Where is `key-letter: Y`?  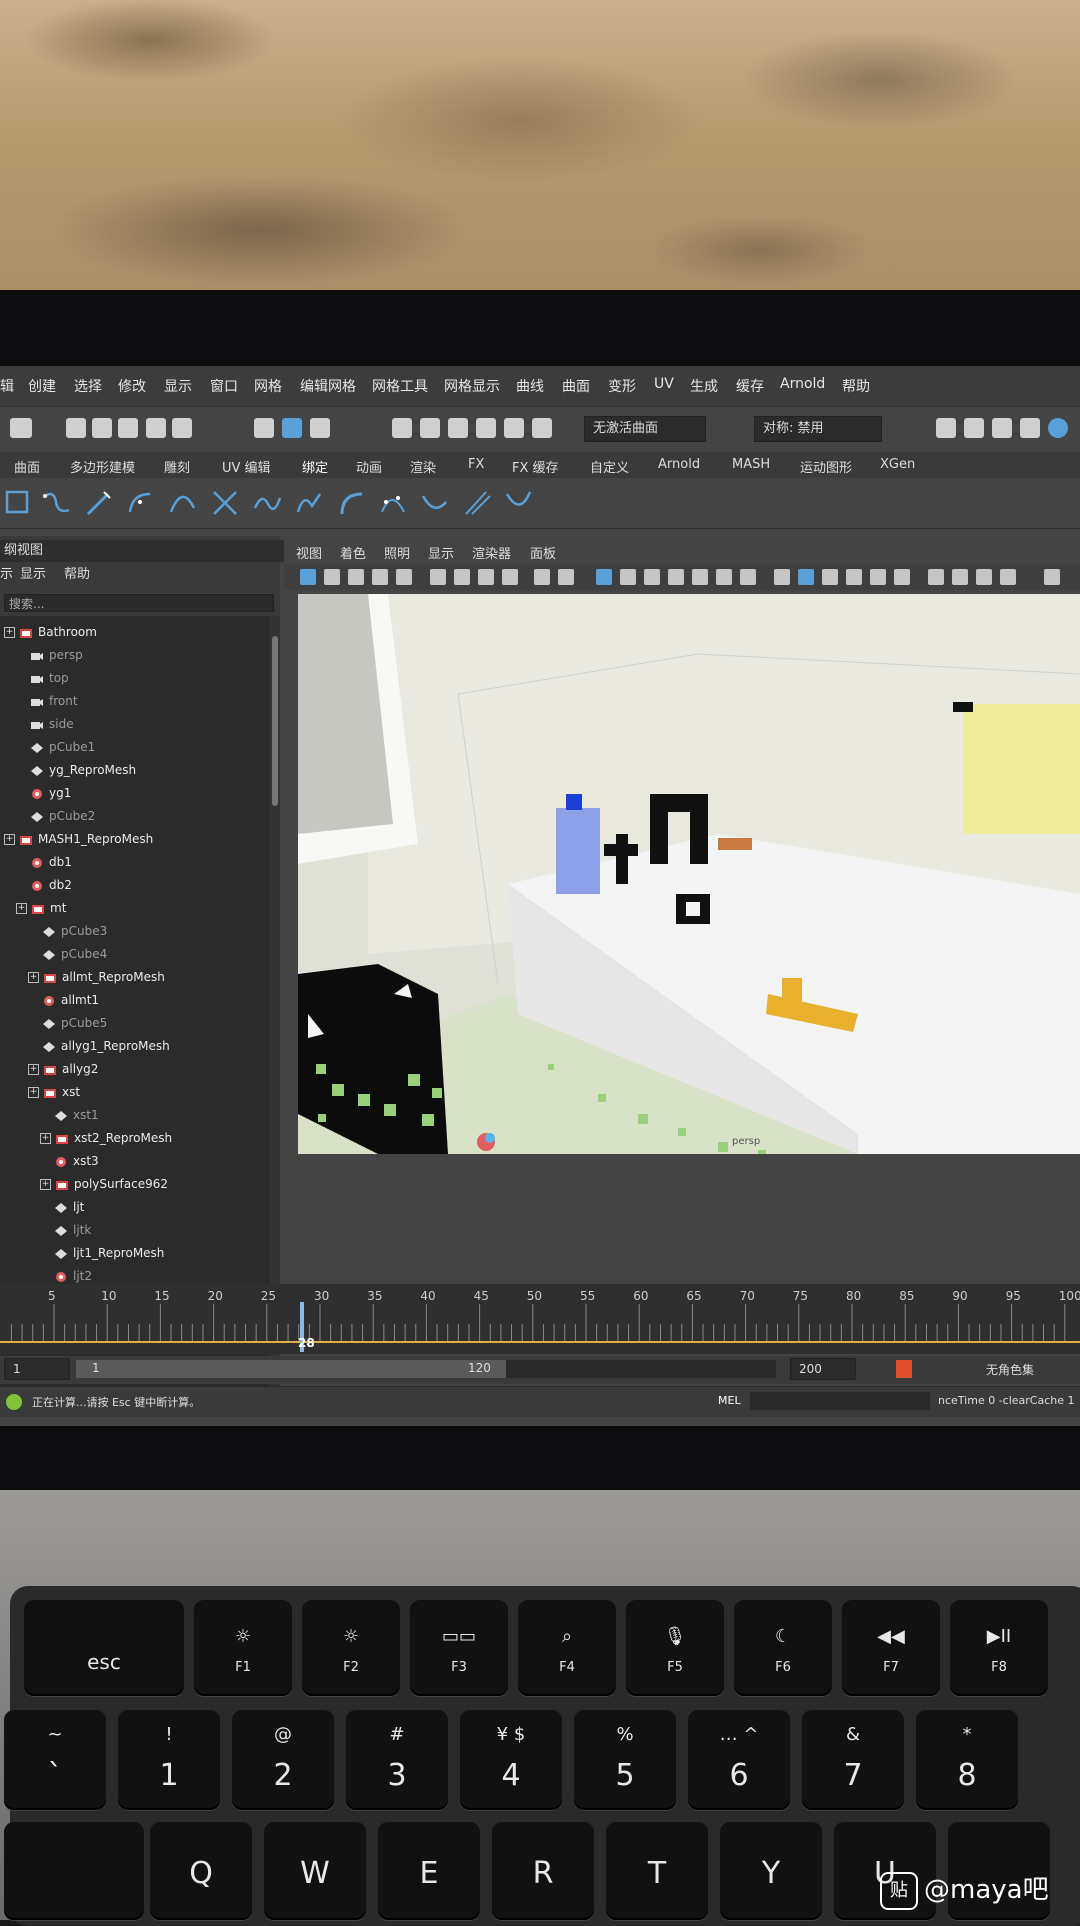 key-letter: Y is located at coordinates (771, 1871).